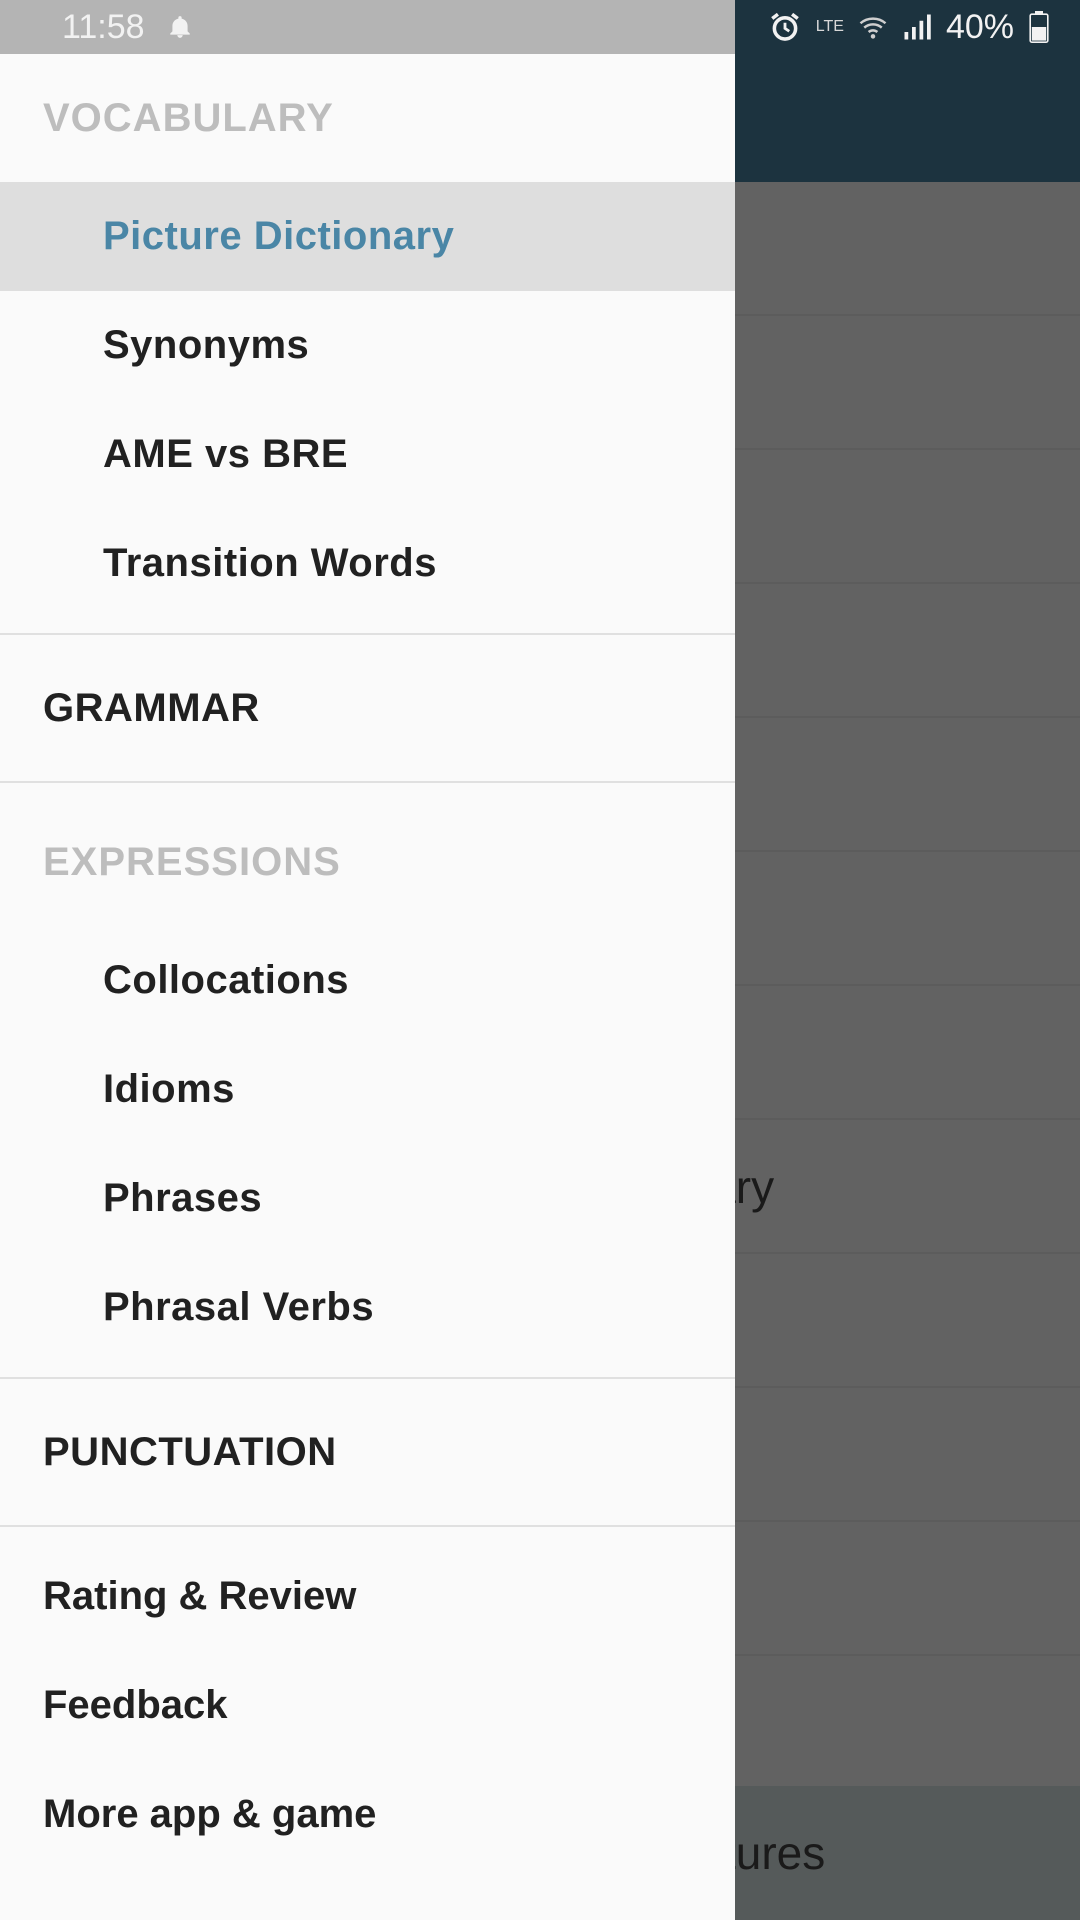 The image size is (1080, 1920). What do you see at coordinates (367, 1596) in the screenshot?
I see `drawer-item-rating-review: Rating & Review` at bounding box center [367, 1596].